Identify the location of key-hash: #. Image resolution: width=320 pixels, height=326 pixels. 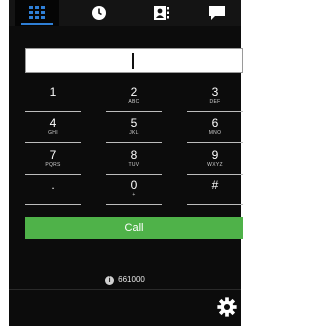
(215, 191).